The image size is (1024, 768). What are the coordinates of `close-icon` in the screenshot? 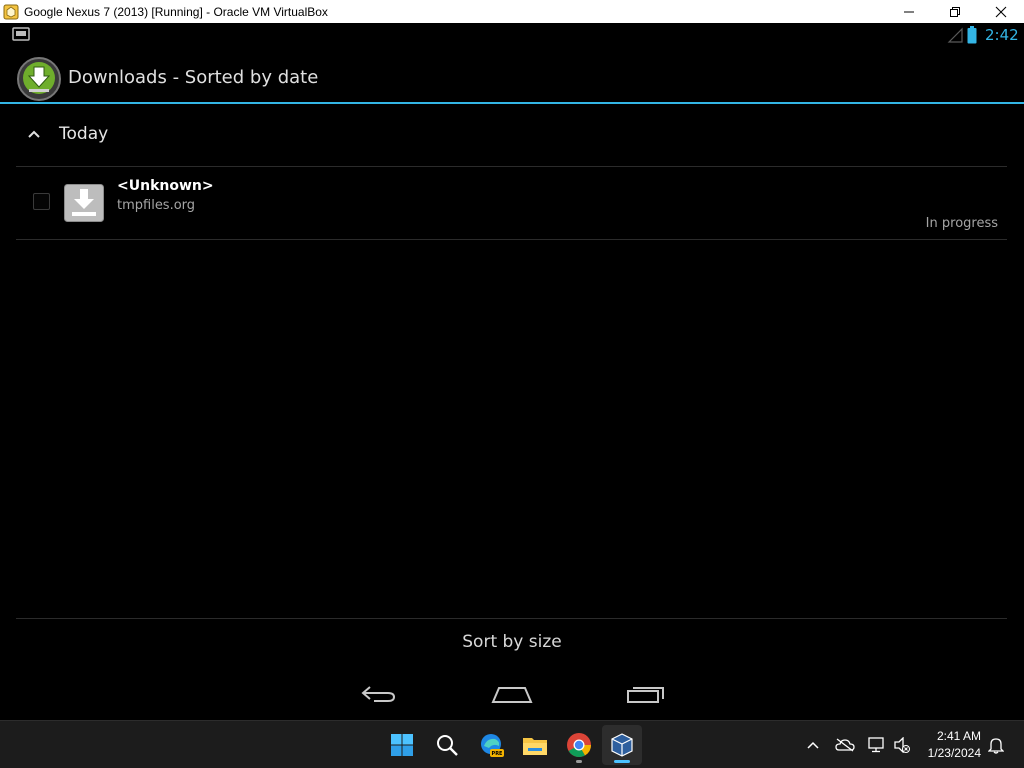 It's located at (1001, 11).